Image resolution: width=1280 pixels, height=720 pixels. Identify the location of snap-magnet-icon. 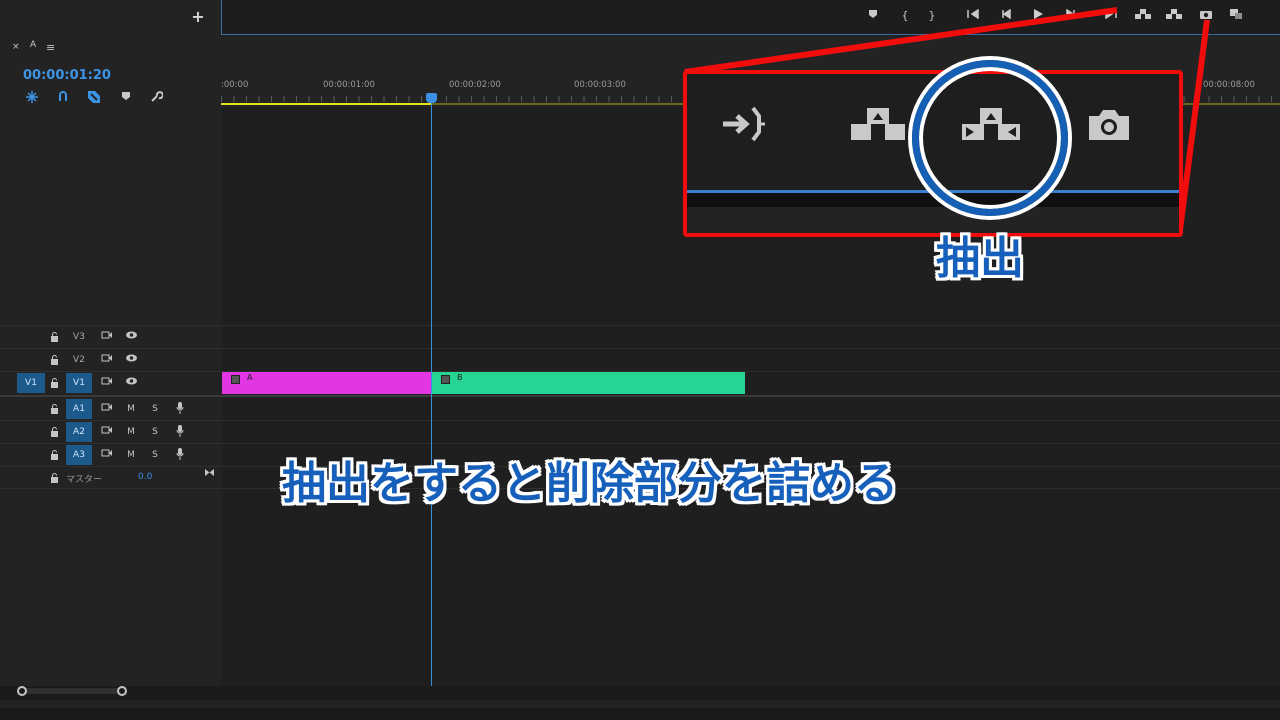
(63, 98).